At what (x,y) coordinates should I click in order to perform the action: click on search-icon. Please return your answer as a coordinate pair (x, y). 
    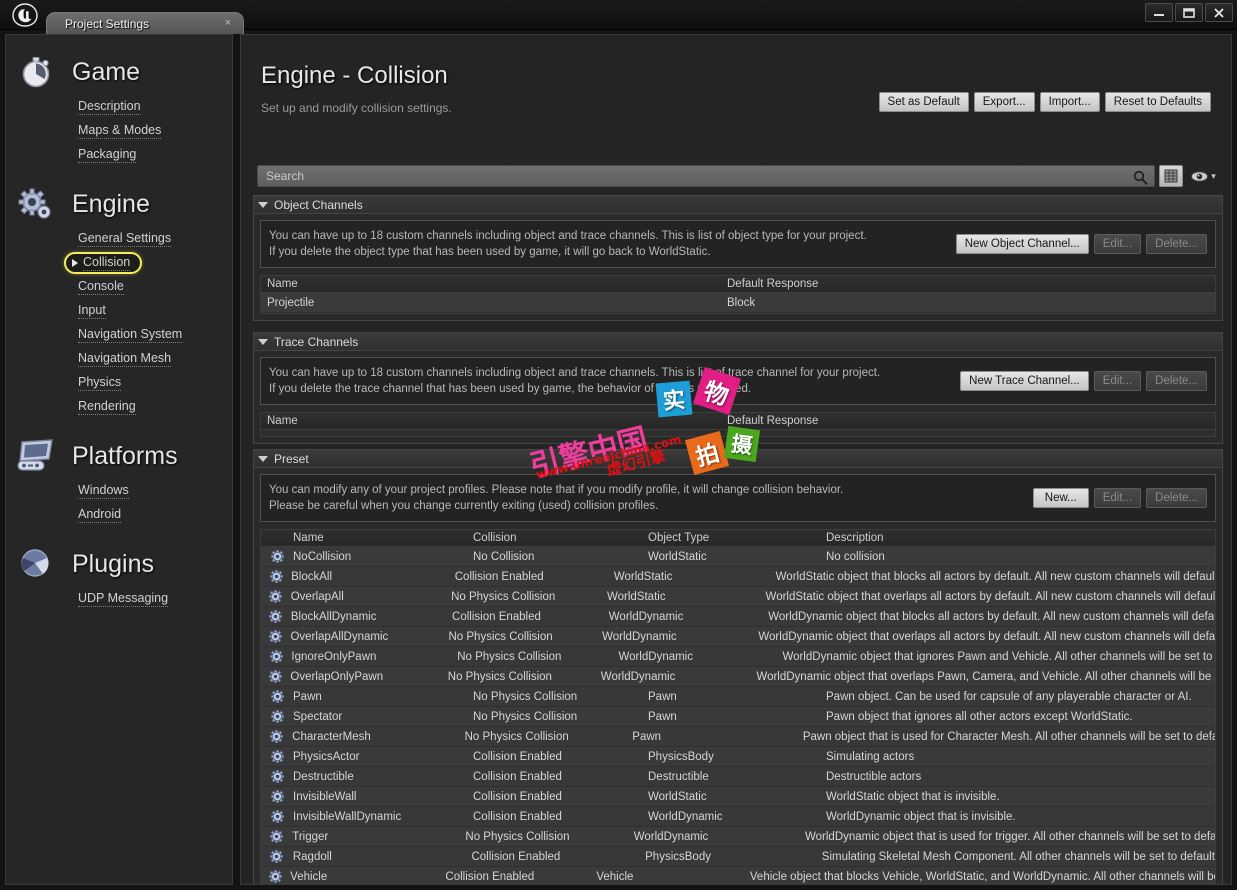
    Looking at the image, I should click on (1140, 177).